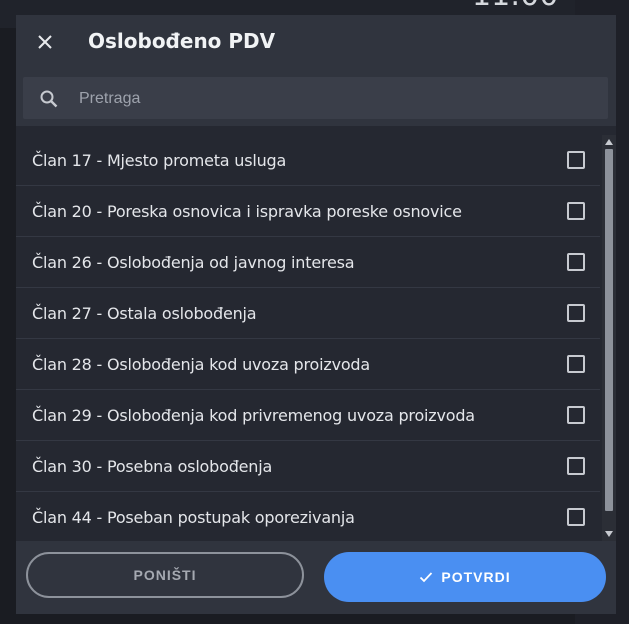 This screenshot has width=629, height=624. I want to click on confirm-button-label: POTVRDI, so click(476, 577).